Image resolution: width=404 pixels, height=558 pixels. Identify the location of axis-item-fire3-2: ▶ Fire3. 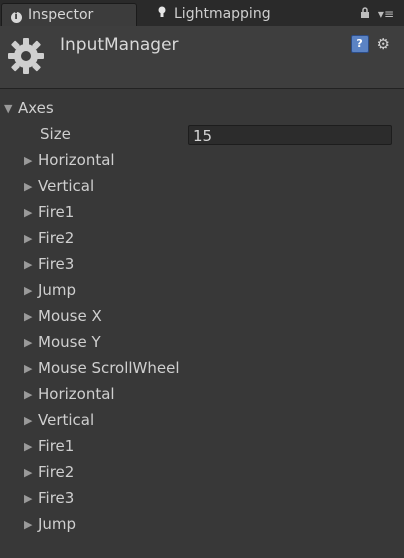
(49, 498).